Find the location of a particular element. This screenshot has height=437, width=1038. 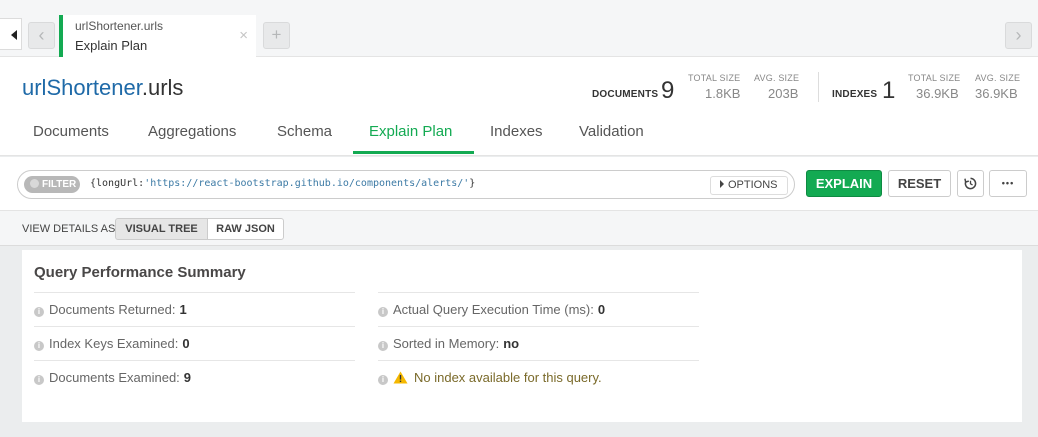

idx-total-size-label: TOTAL SIZE is located at coordinates (934, 78).